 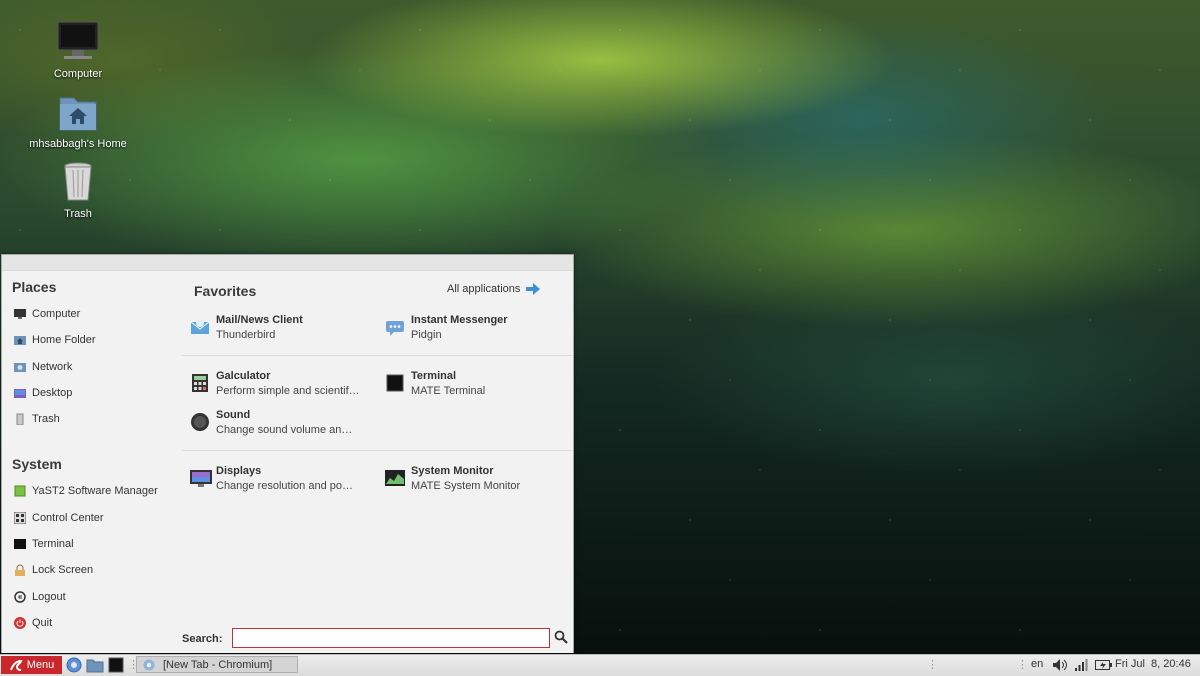 I want to click on system-item-label: Quit, so click(x=42, y=623).